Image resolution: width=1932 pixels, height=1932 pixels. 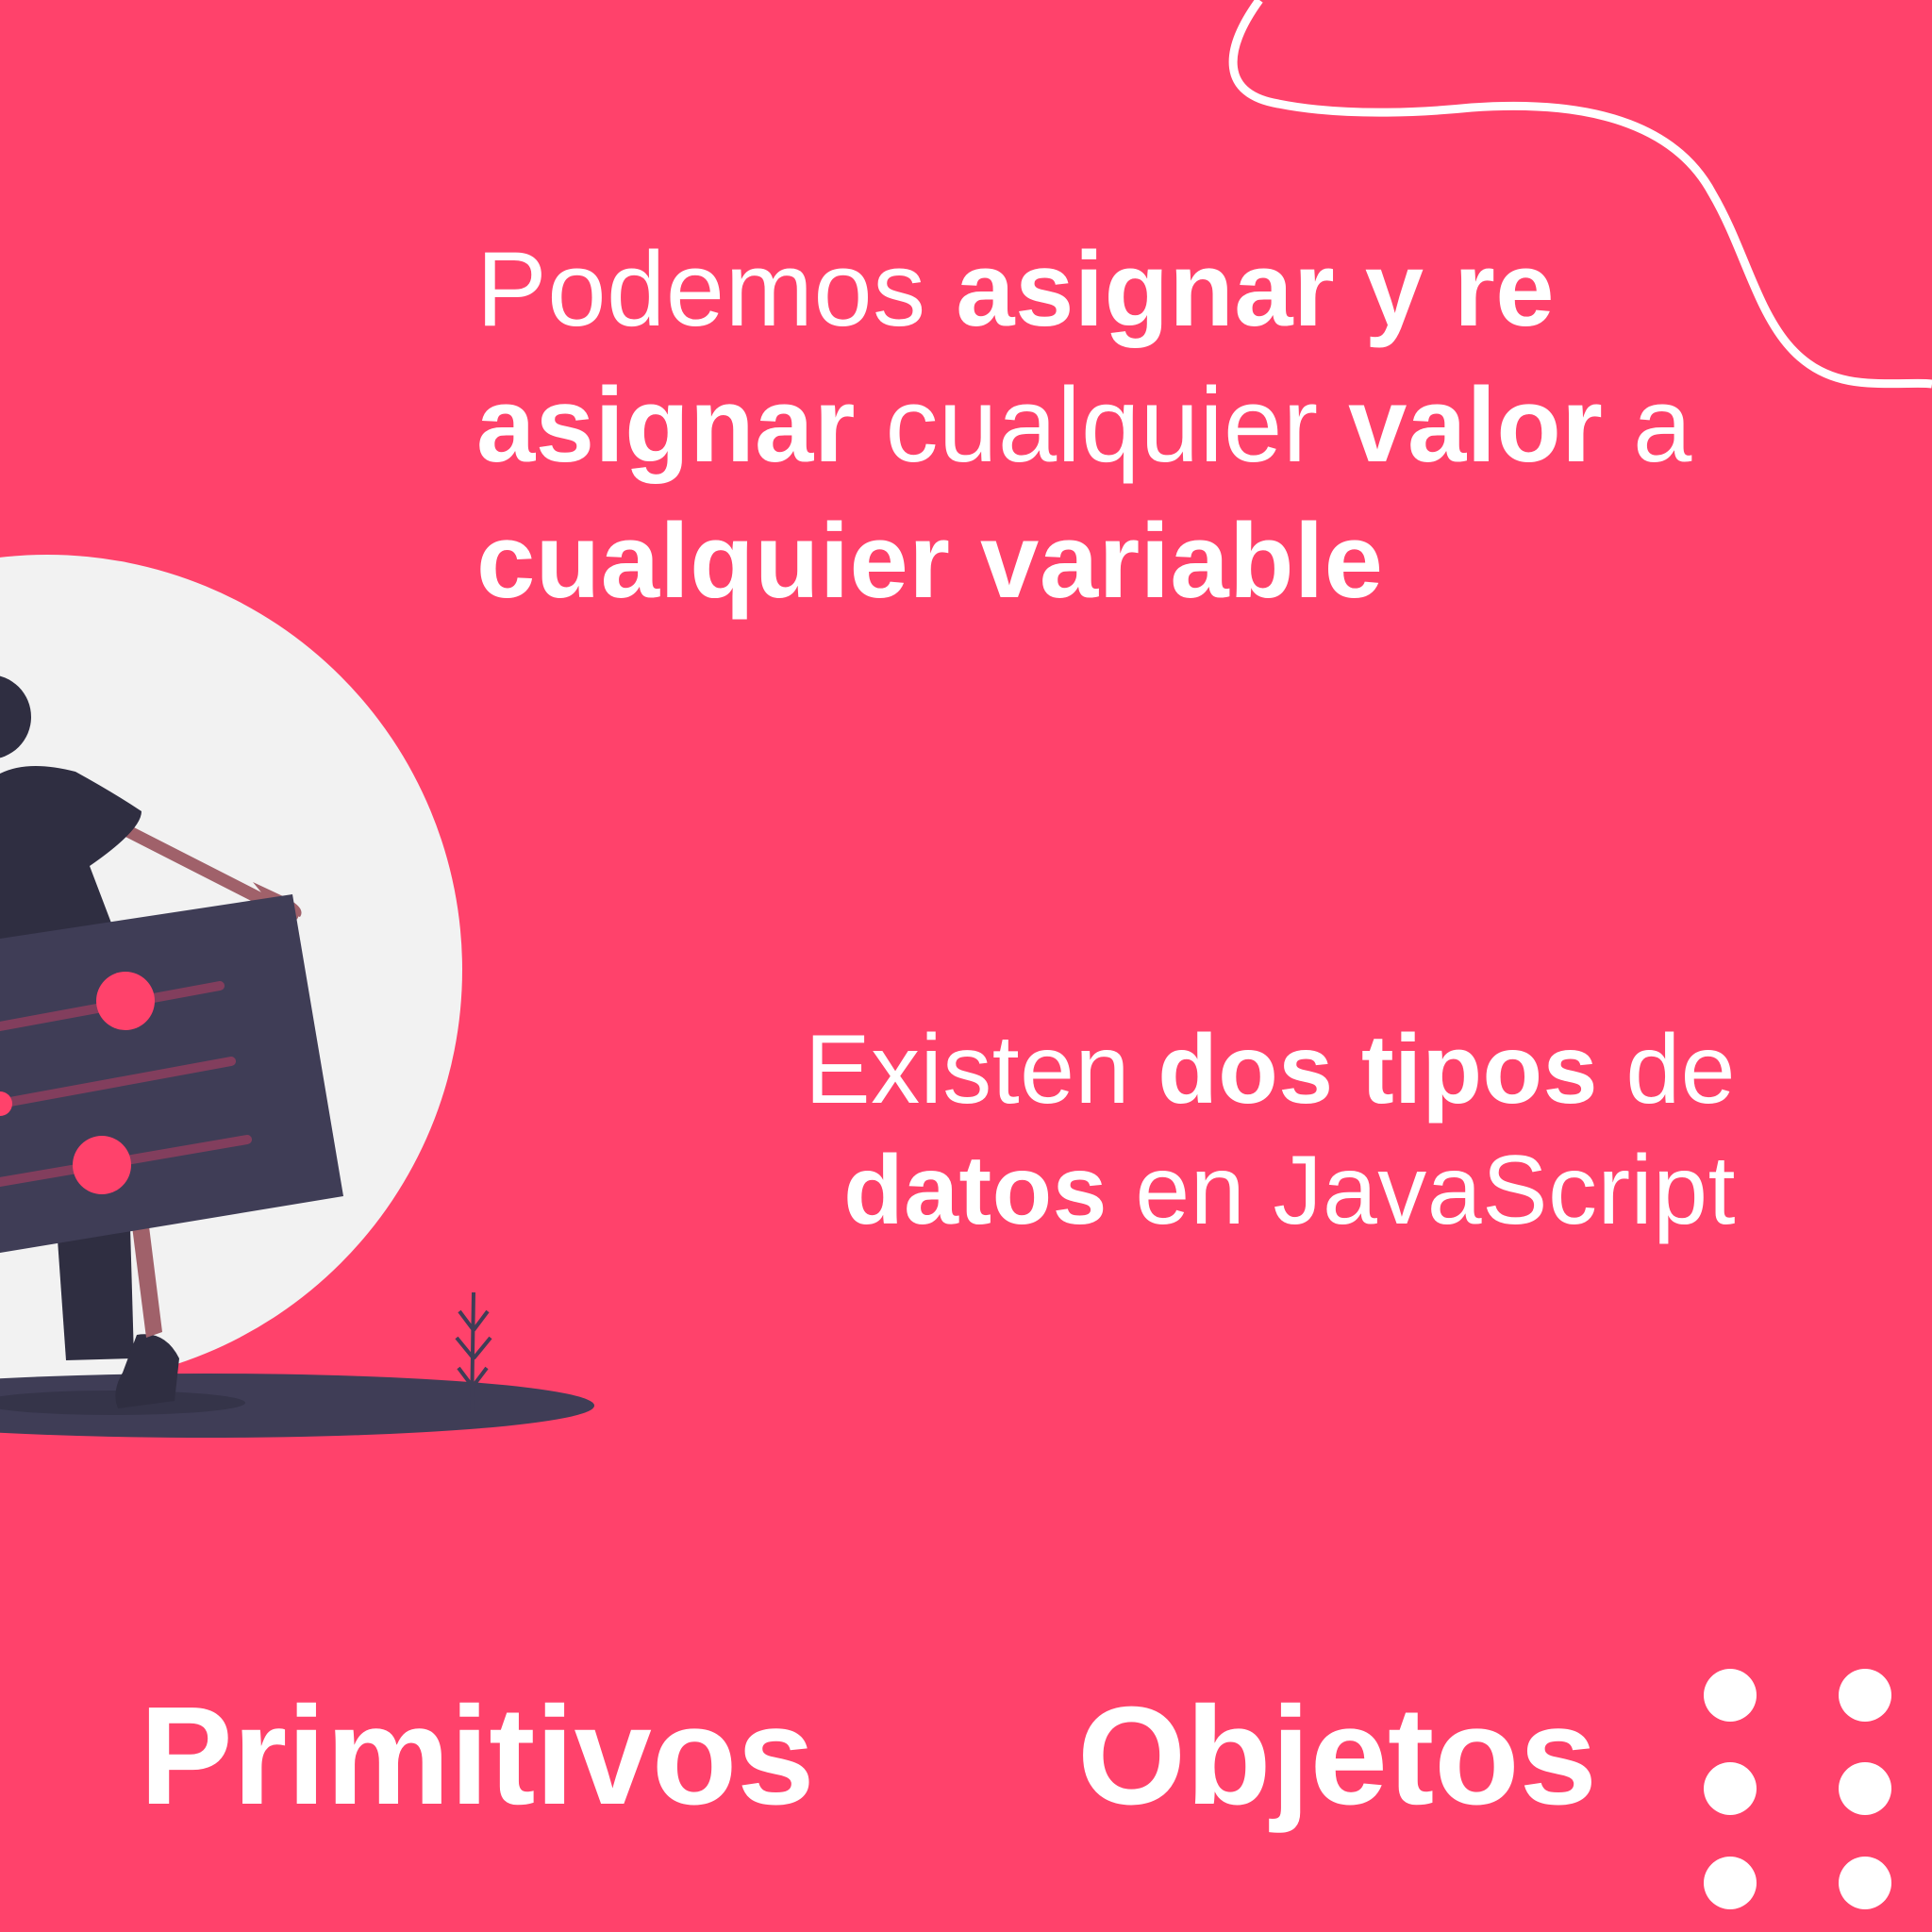 What do you see at coordinates (478, 1756) in the screenshot?
I see `primitives-label: Primitivos` at bounding box center [478, 1756].